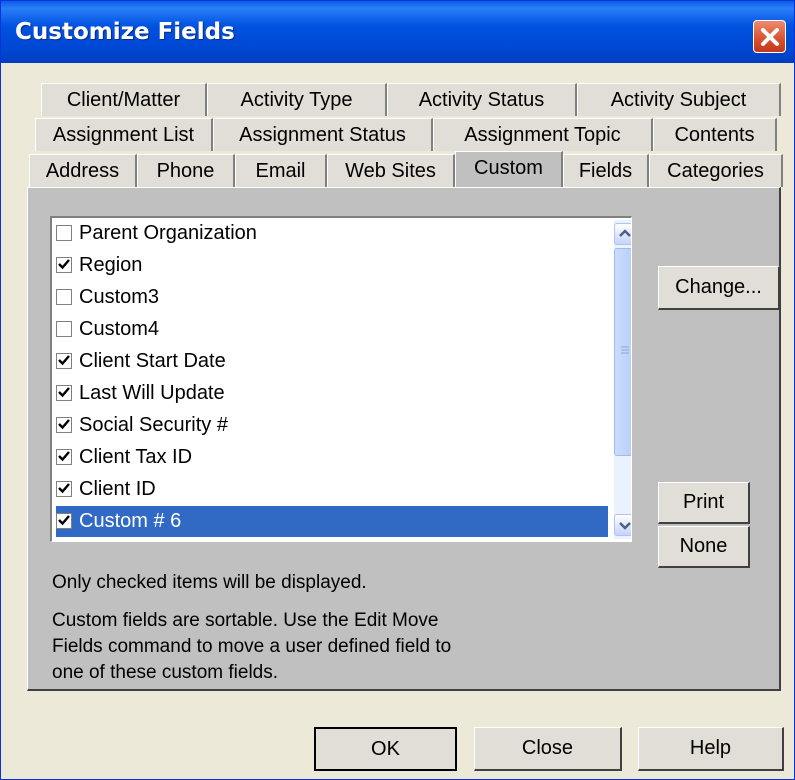 The height and width of the screenshot is (780, 795). What do you see at coordinates (332, 393) in the screenshot?
I see `list-item: Last Will Update` at bounding box center [332, 393].